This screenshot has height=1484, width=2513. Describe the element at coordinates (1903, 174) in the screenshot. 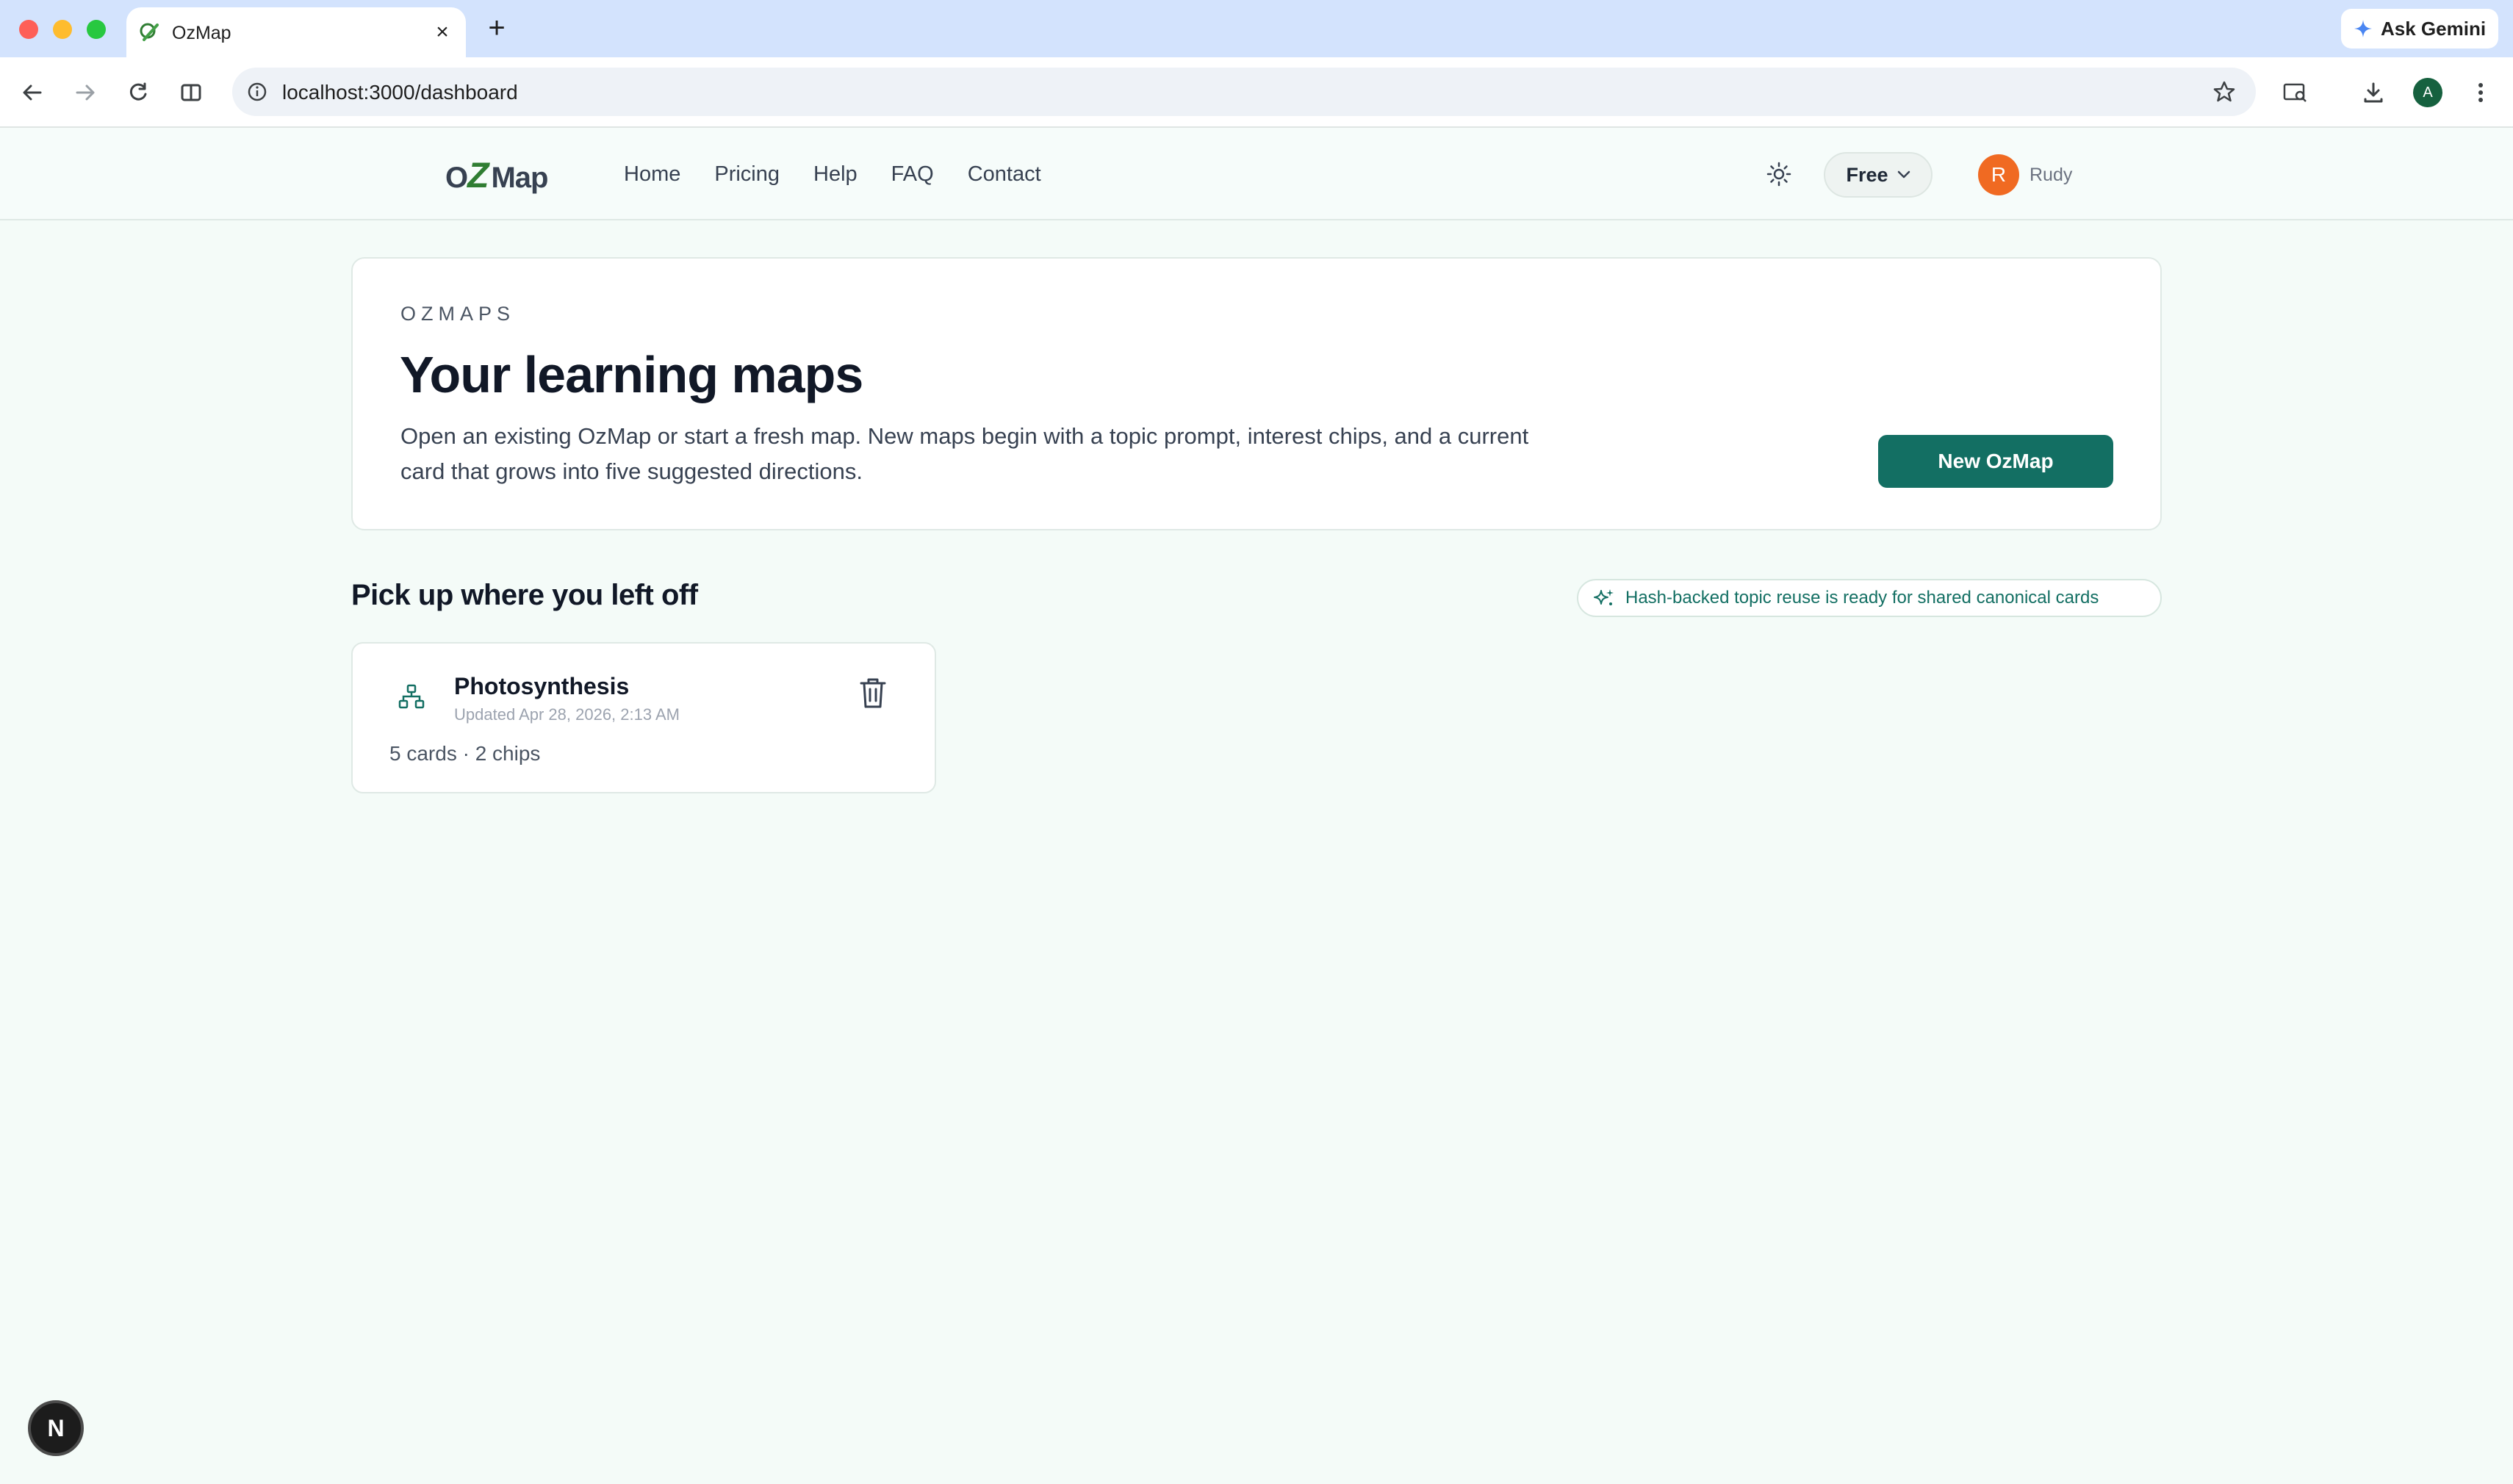

I see `chevron-down-icon` at that location.